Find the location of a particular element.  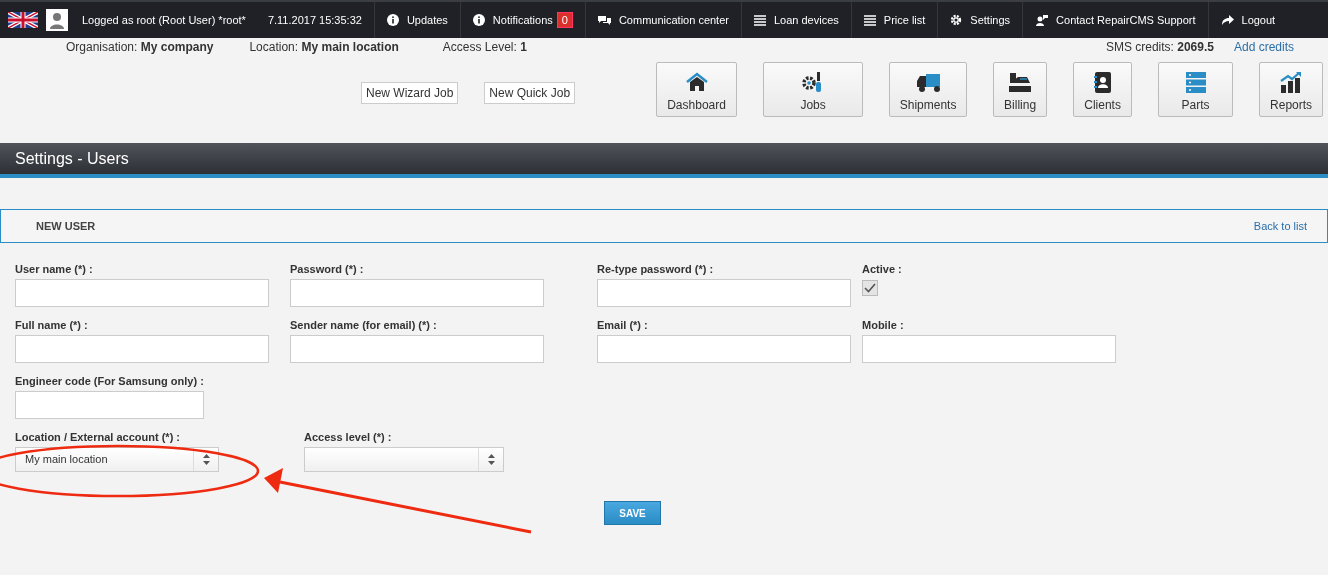

panel-title: NEW USER is located at coordinates (66, 226).